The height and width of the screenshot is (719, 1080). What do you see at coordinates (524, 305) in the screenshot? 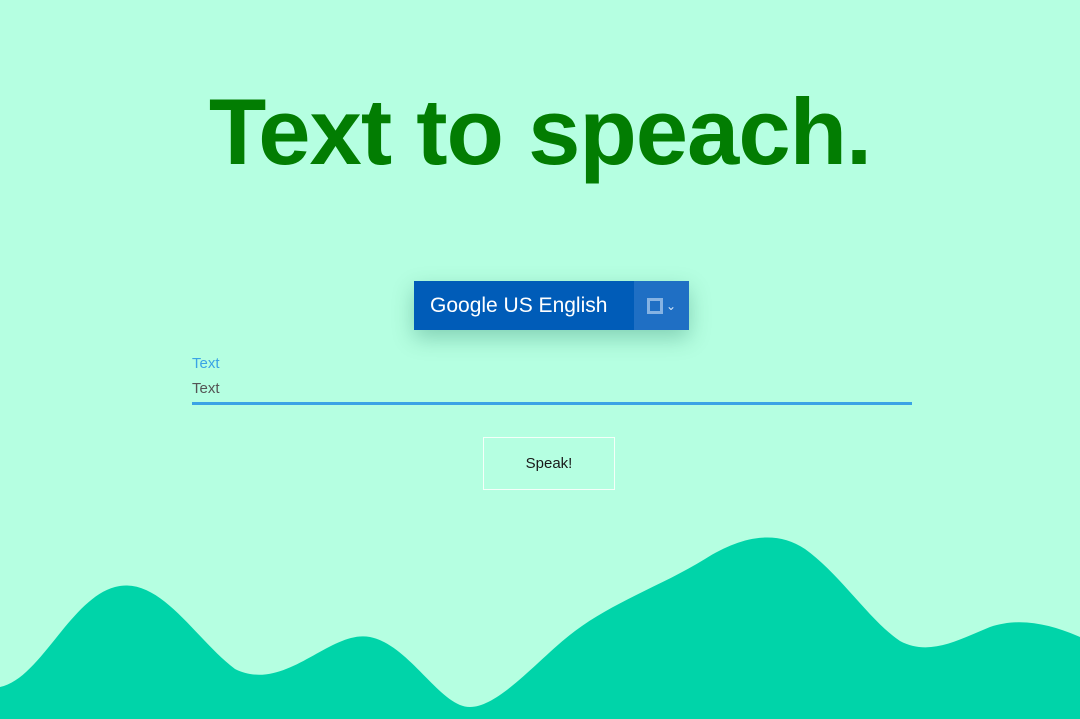
I see `voice-select-value: Google US English` at bounding box center [524, 305].